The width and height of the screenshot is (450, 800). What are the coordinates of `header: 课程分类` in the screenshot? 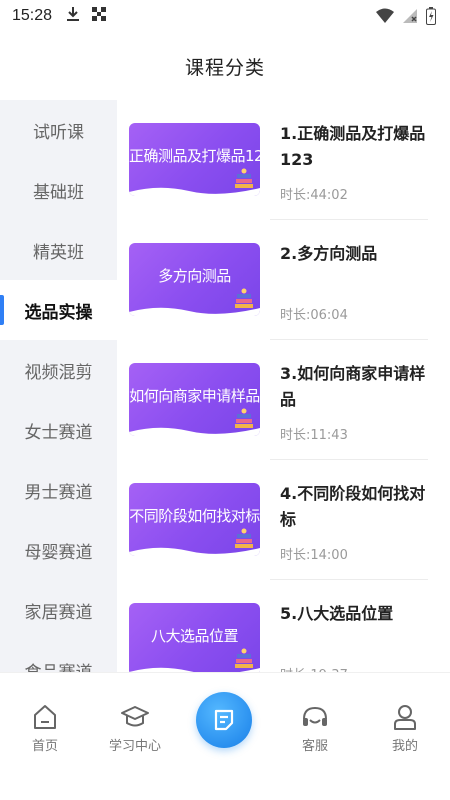 It's located at (225, 66).